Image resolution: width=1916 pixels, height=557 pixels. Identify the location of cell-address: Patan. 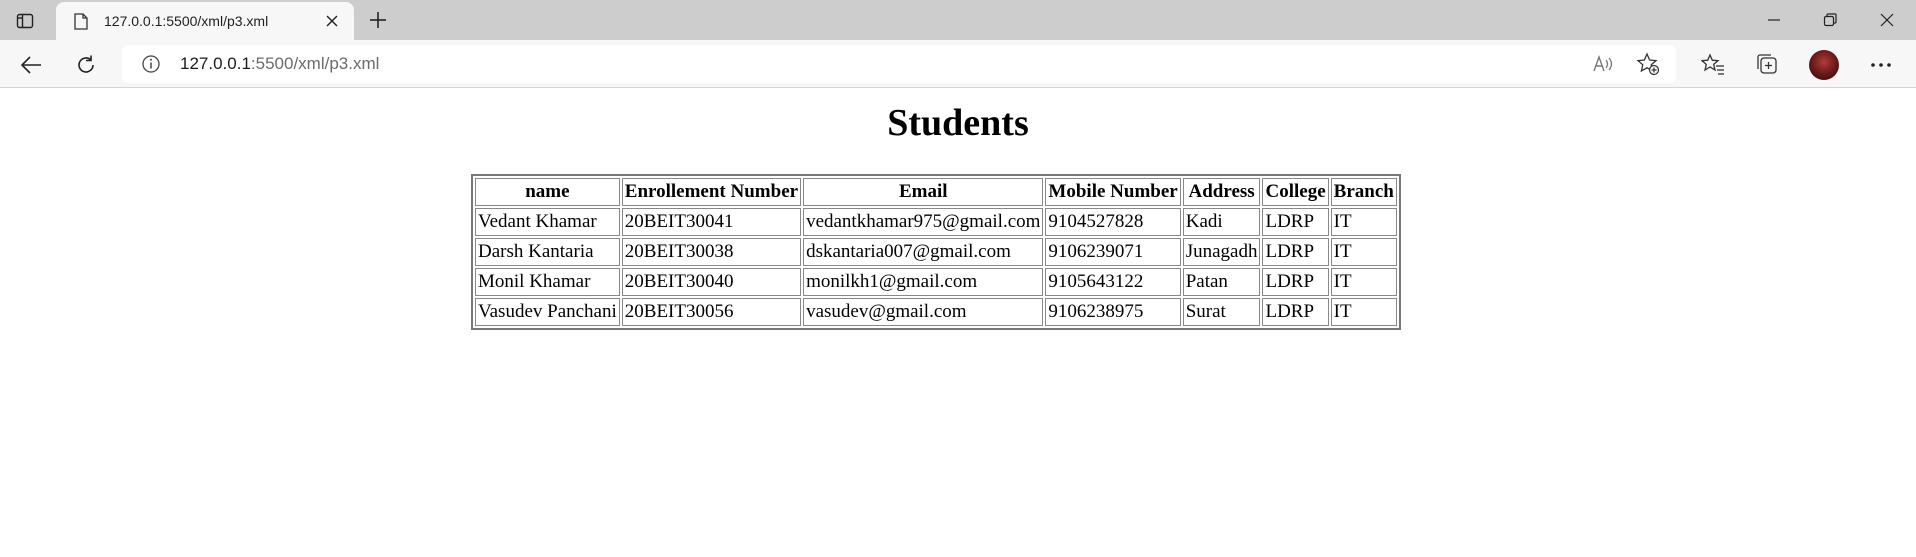
(1221, 282).